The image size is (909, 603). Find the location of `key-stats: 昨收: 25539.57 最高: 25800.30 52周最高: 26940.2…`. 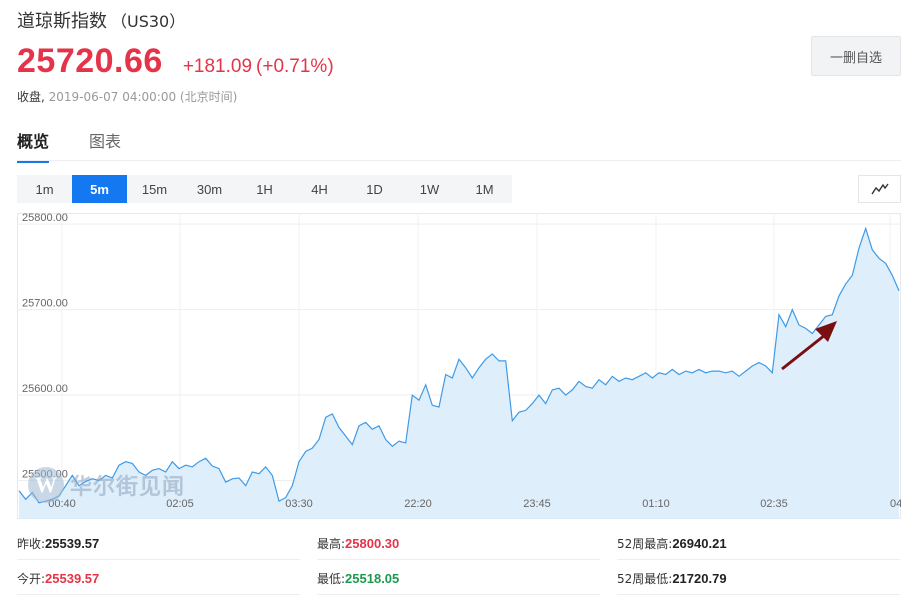

key-stats: 昨收: 25539.57 最高: 25800.30 52周最高: 26940.2… is located at coordinates (459, 563).